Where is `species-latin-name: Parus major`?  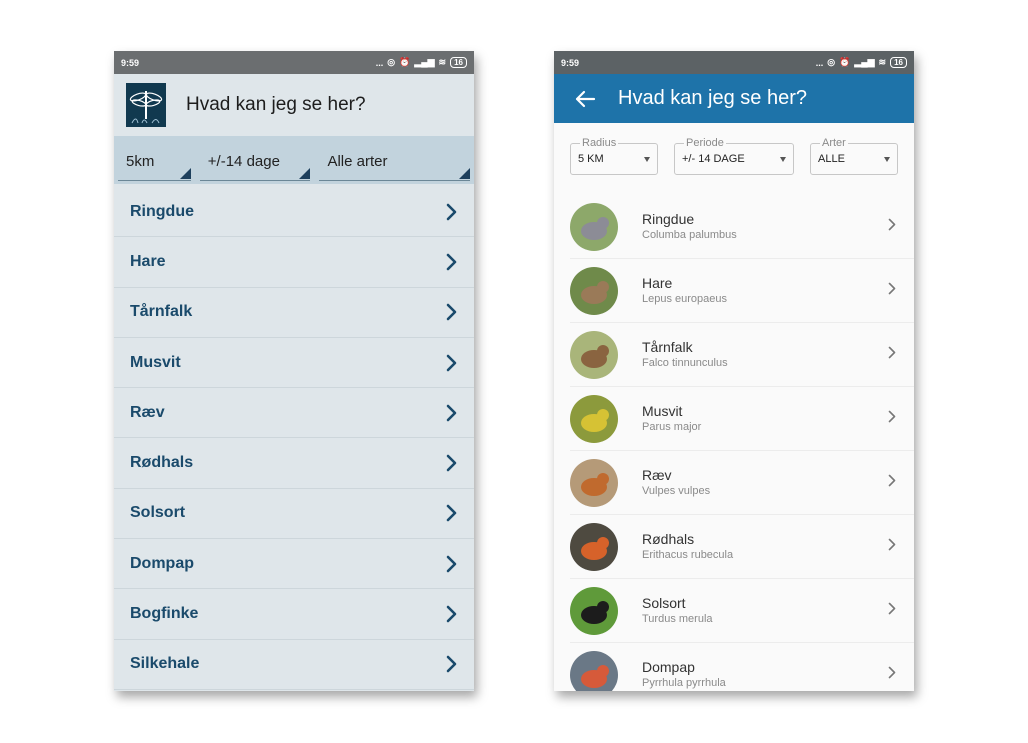 species-latin-name: Parus major is located at coordinates (672, 426).